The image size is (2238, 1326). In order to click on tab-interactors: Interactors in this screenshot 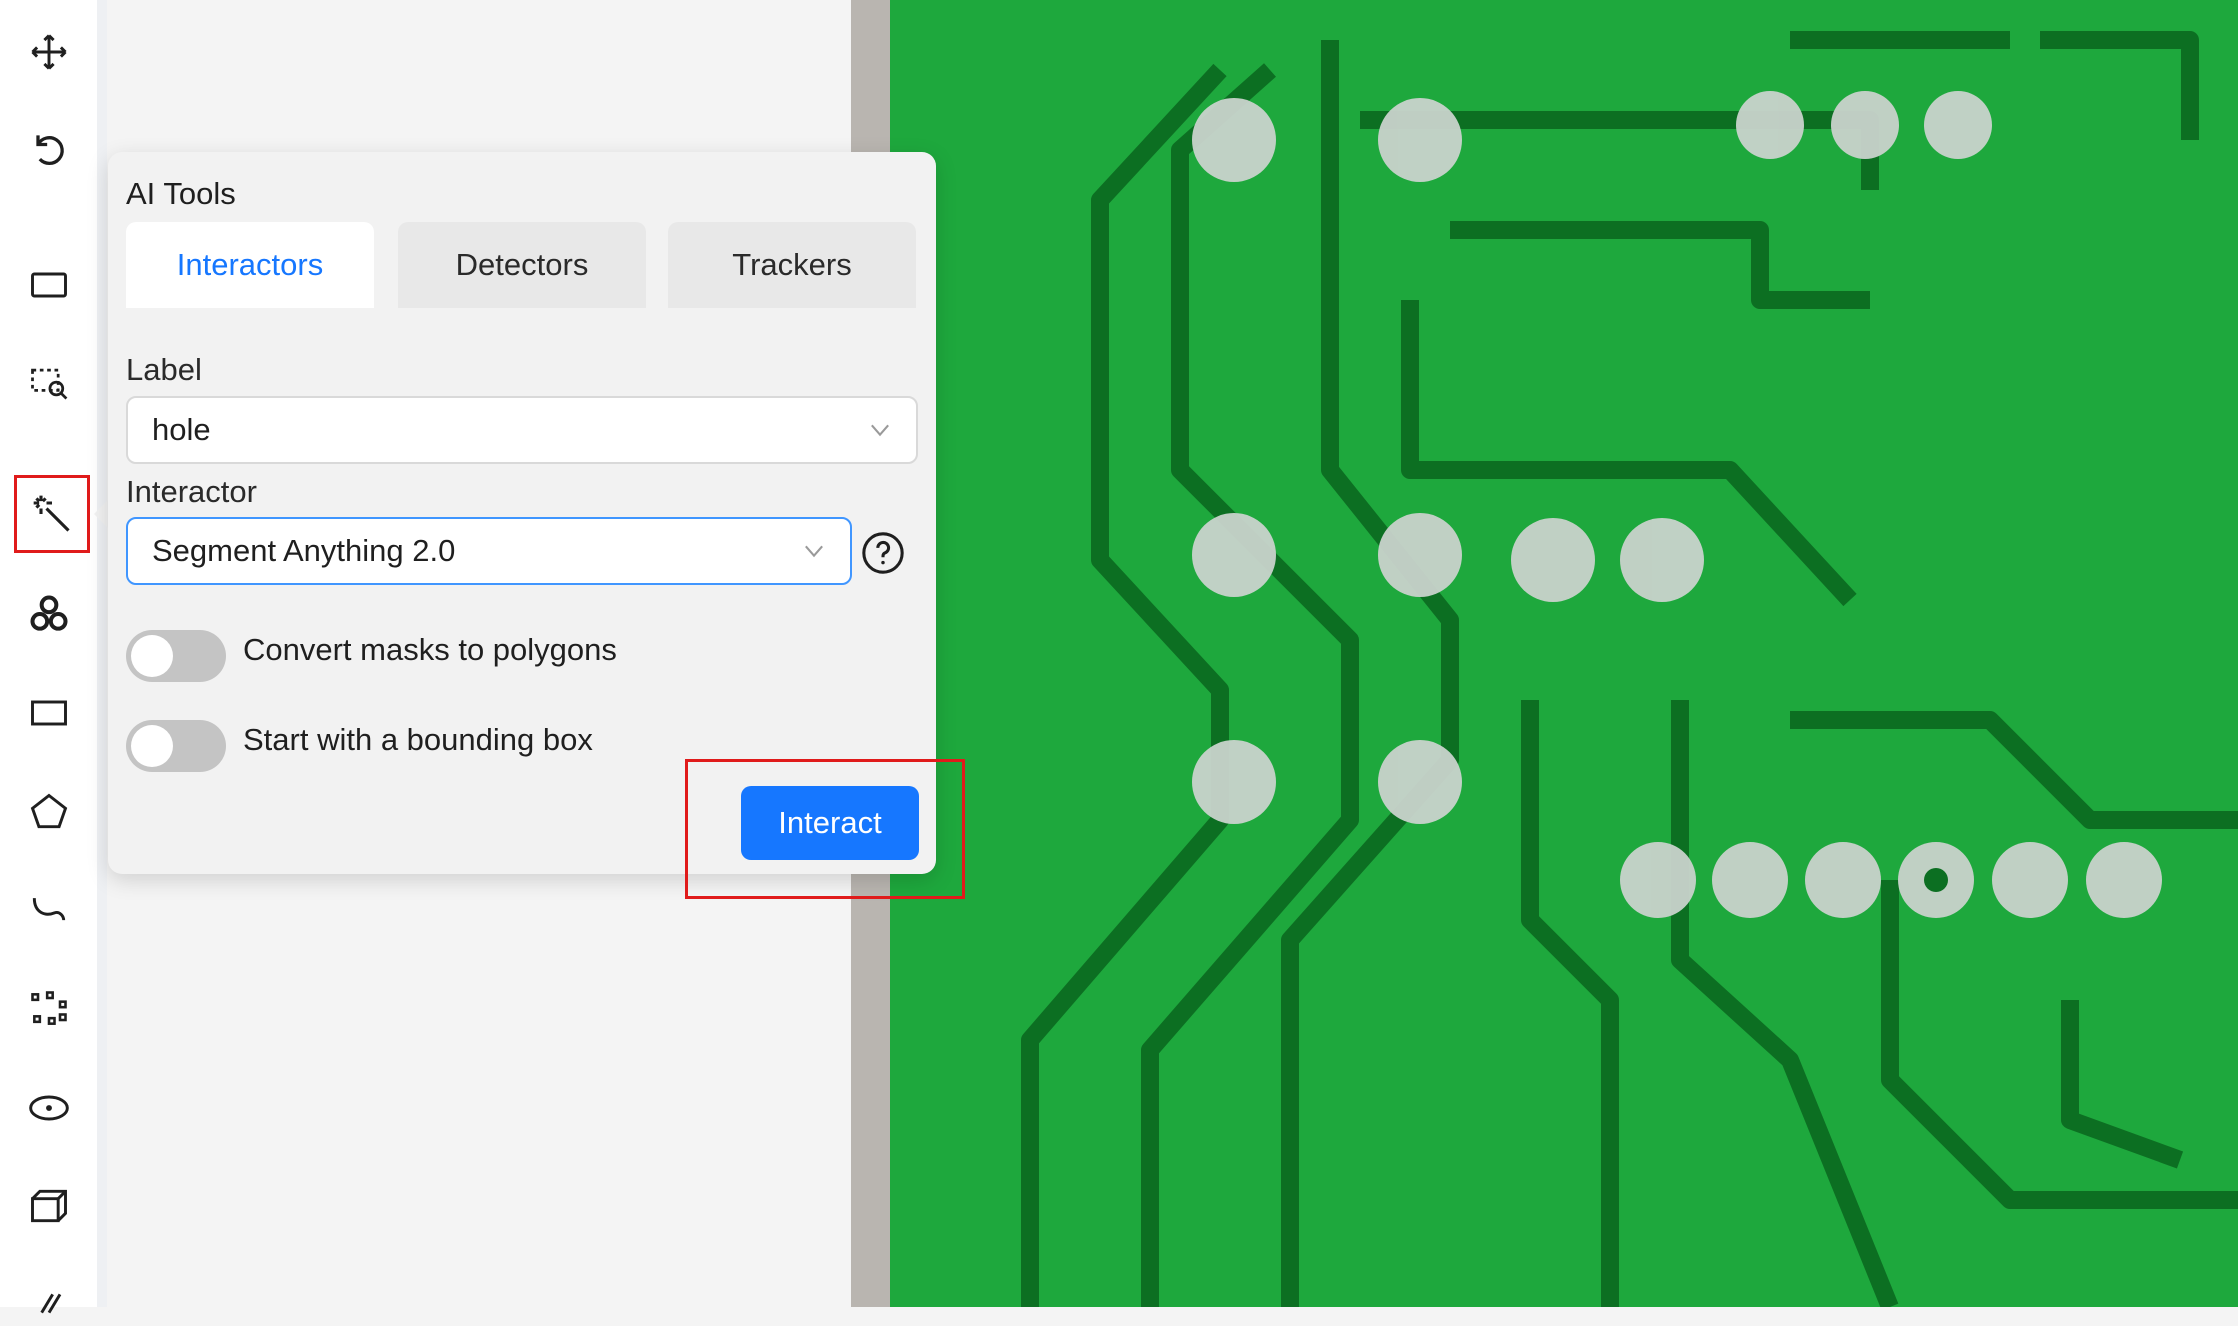, I will do `click(250, 265)`.